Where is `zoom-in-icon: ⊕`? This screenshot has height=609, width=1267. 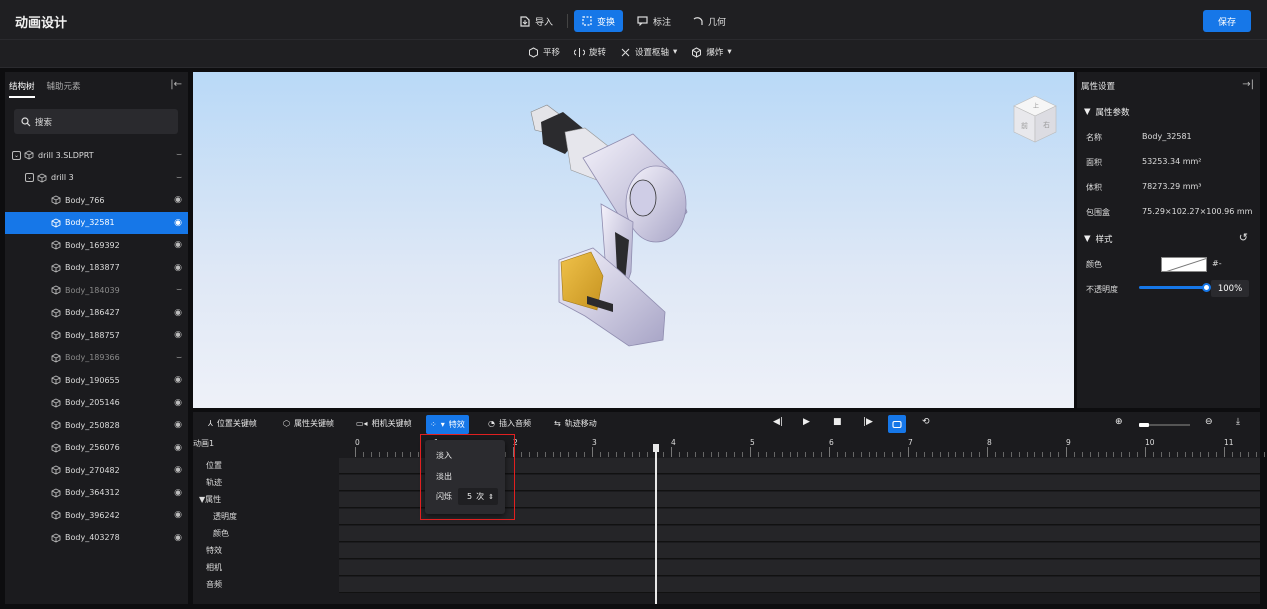
zoom-in-icon: ⊕ is located at coordinates (1119, 422).